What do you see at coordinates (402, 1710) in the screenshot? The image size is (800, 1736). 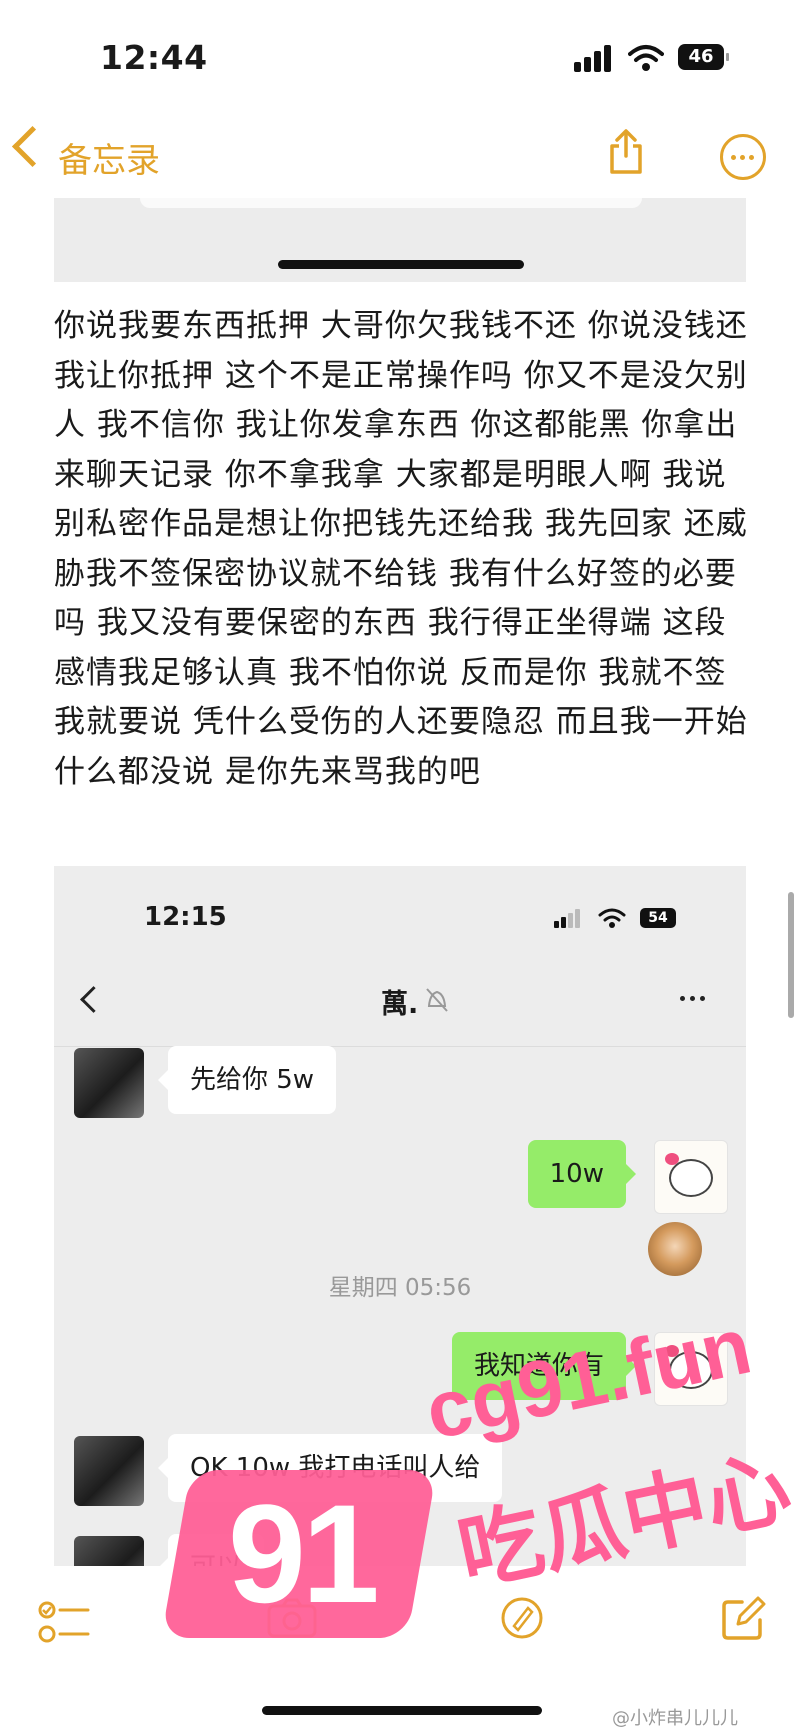 I see `home-indicator` at bounding box center [402, 1710].